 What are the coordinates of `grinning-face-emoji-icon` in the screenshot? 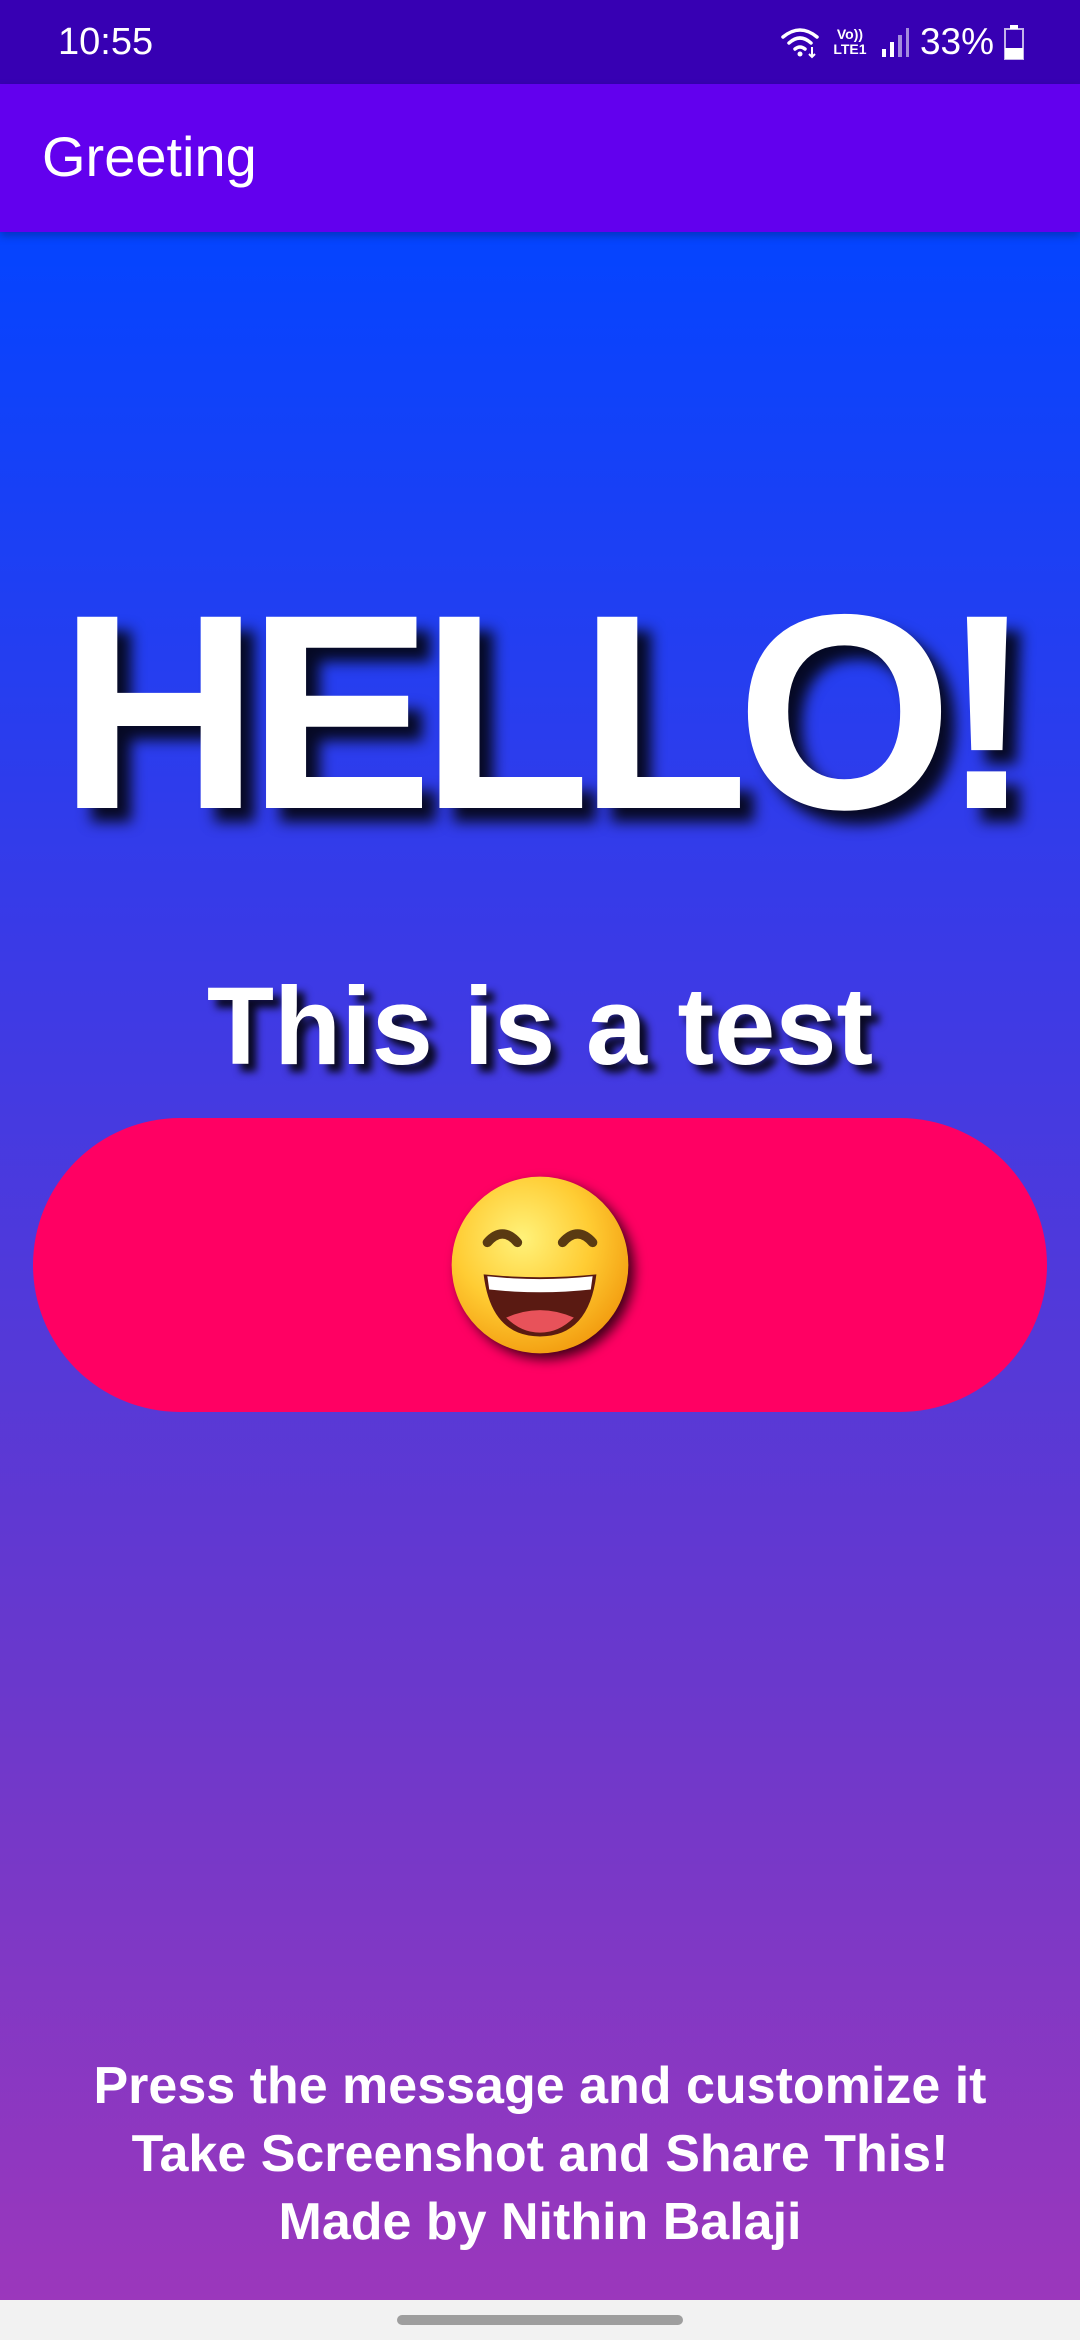 It's located at (540, 1265).